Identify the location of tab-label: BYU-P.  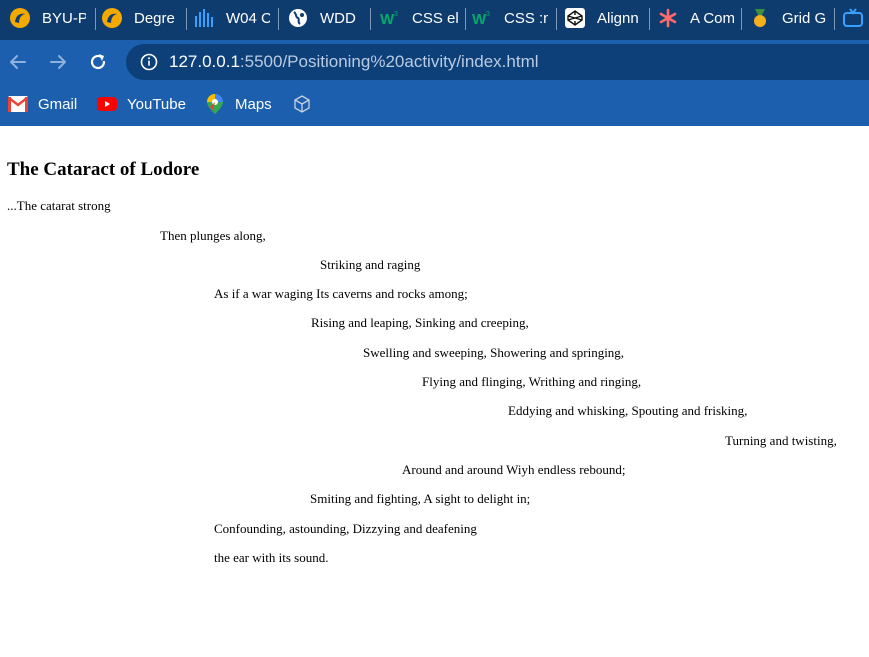
(64, 18).